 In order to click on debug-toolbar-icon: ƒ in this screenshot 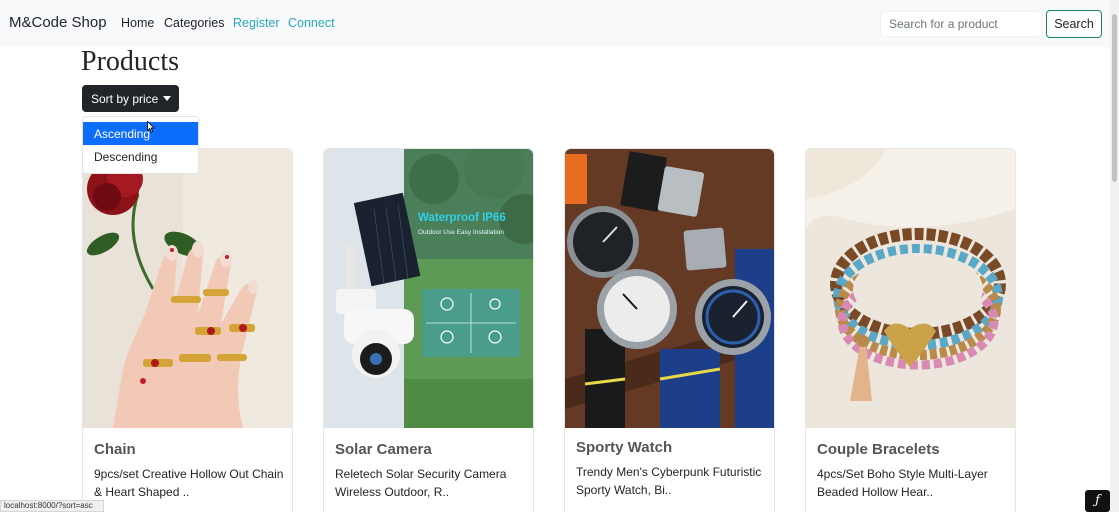, I will do `click(1097, 501)`.